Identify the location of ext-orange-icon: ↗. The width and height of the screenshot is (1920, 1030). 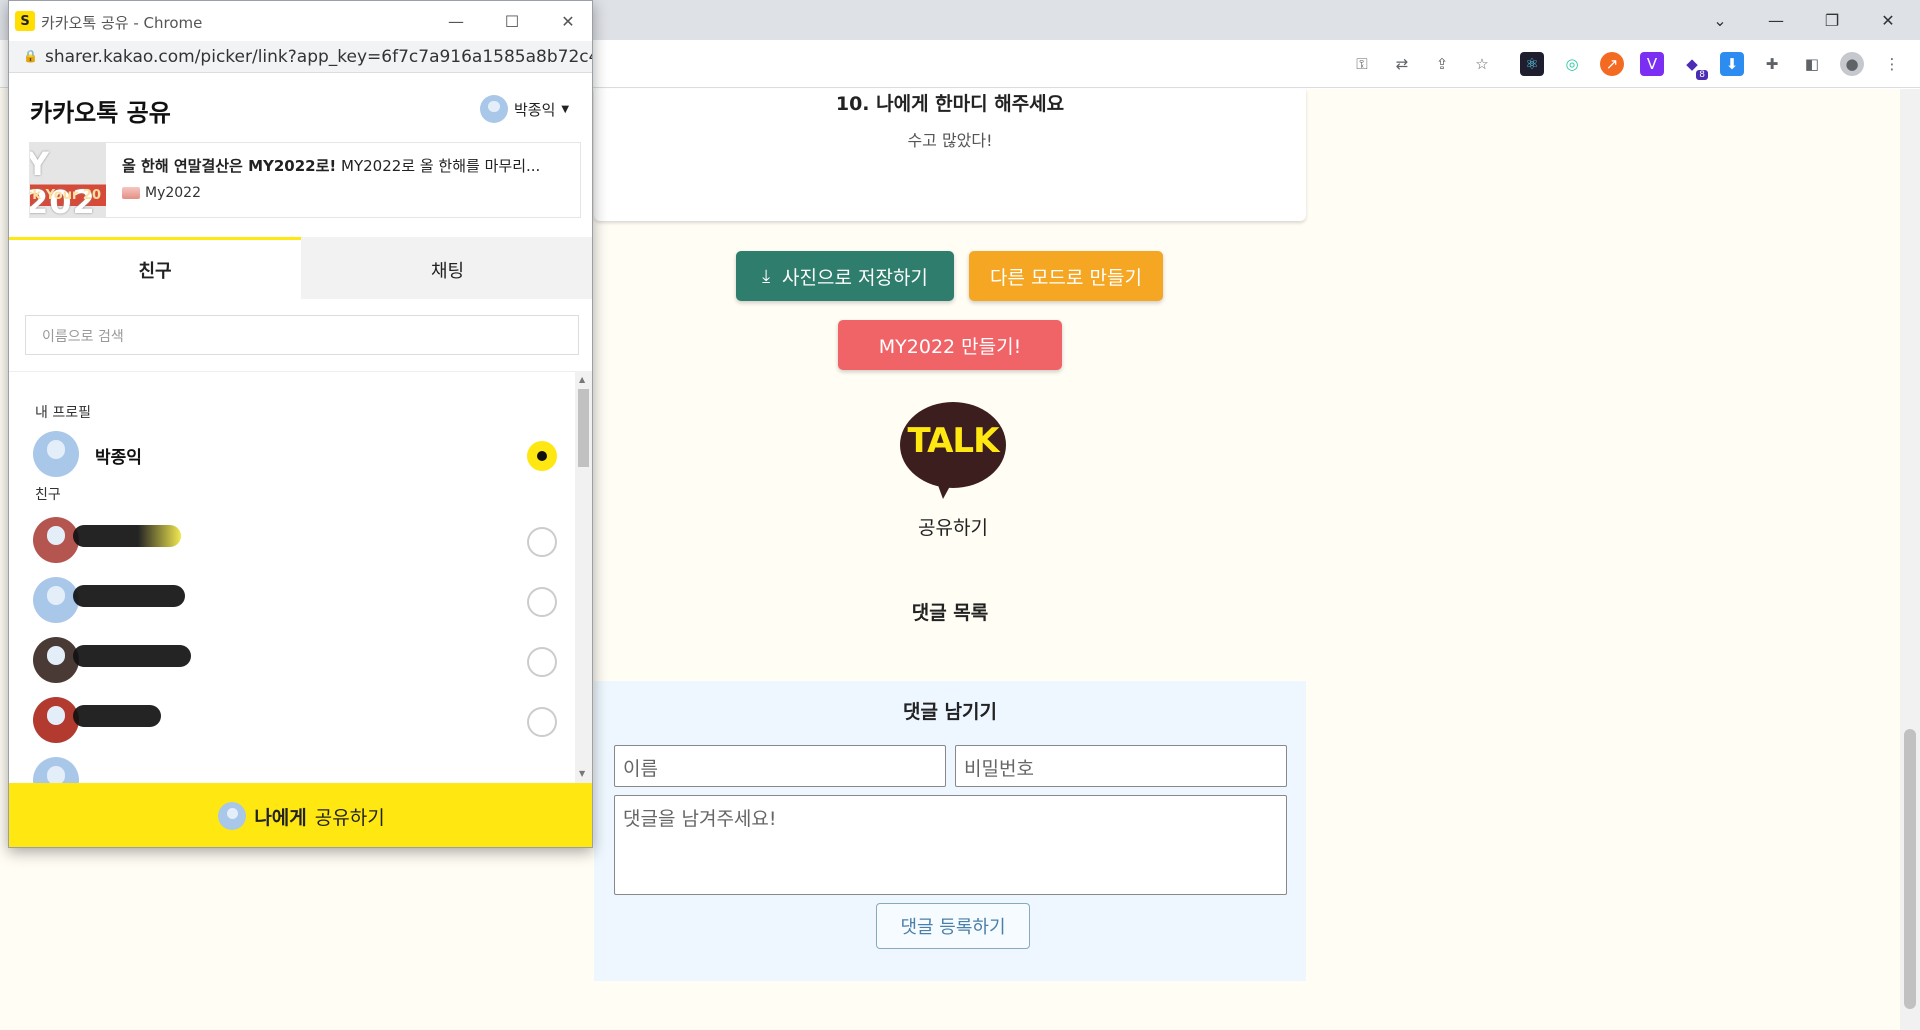
(1612, 64).